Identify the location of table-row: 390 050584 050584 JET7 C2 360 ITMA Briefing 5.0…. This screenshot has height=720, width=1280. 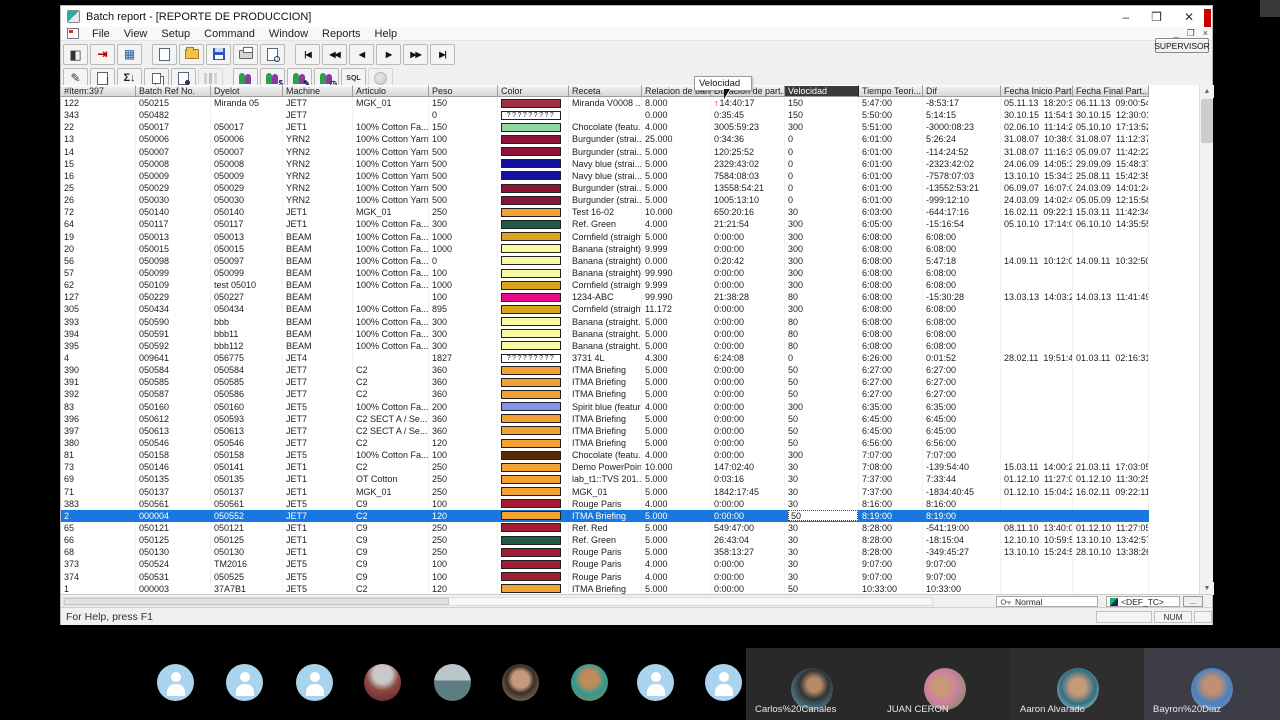
(605, 370).